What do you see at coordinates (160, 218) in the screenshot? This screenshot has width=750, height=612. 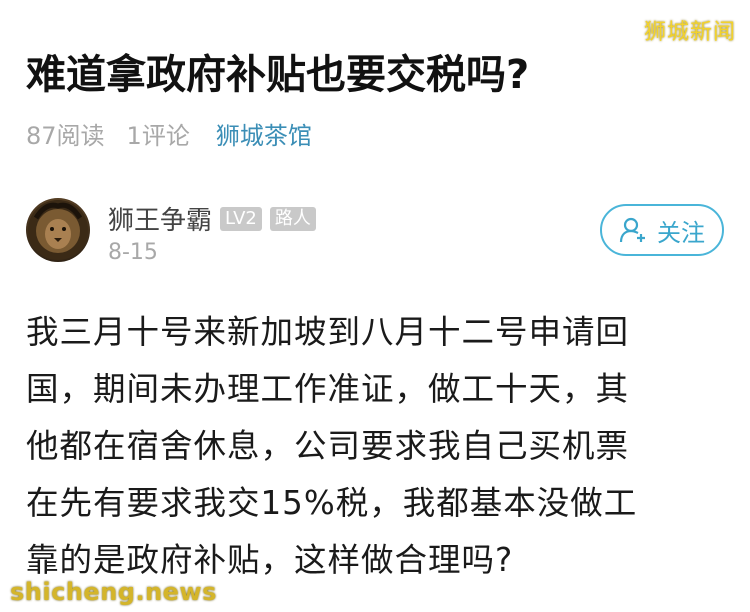 I see `author-name: 狮王争霸` at bounding box center [160, 218].